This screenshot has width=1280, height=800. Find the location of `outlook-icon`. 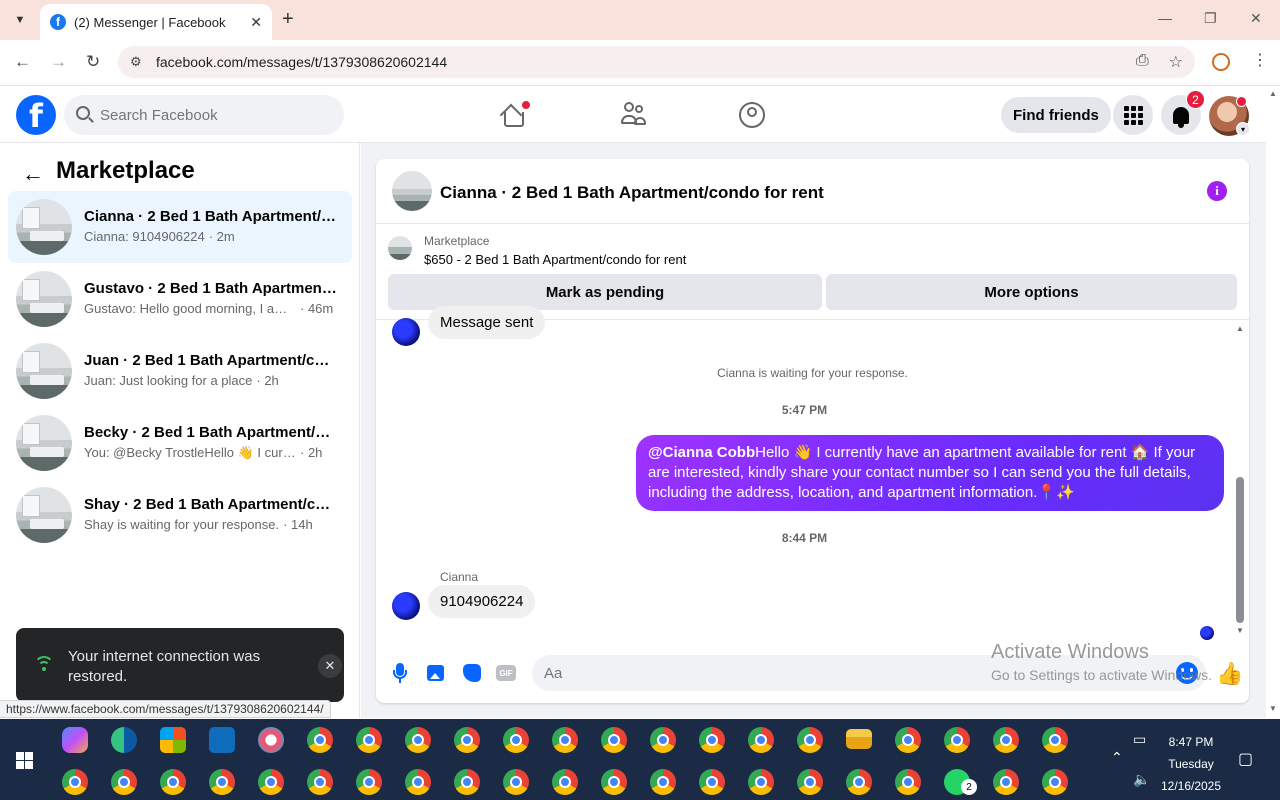

outlook-icon is located at coordinates (222, 740).